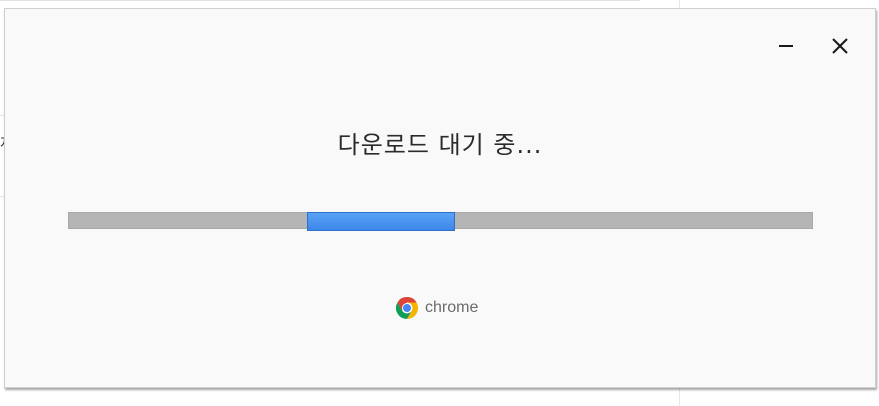  I want to click on chrome-branding: chrome, so click(436, 308).